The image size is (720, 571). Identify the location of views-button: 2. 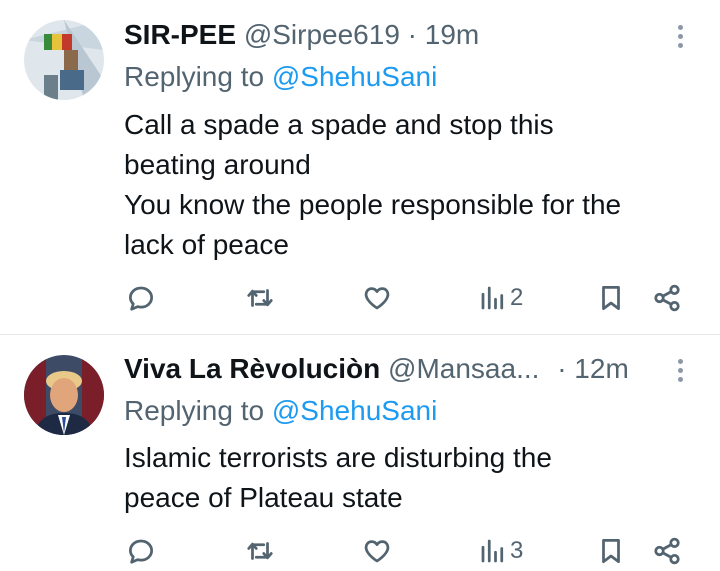
(500, 298).